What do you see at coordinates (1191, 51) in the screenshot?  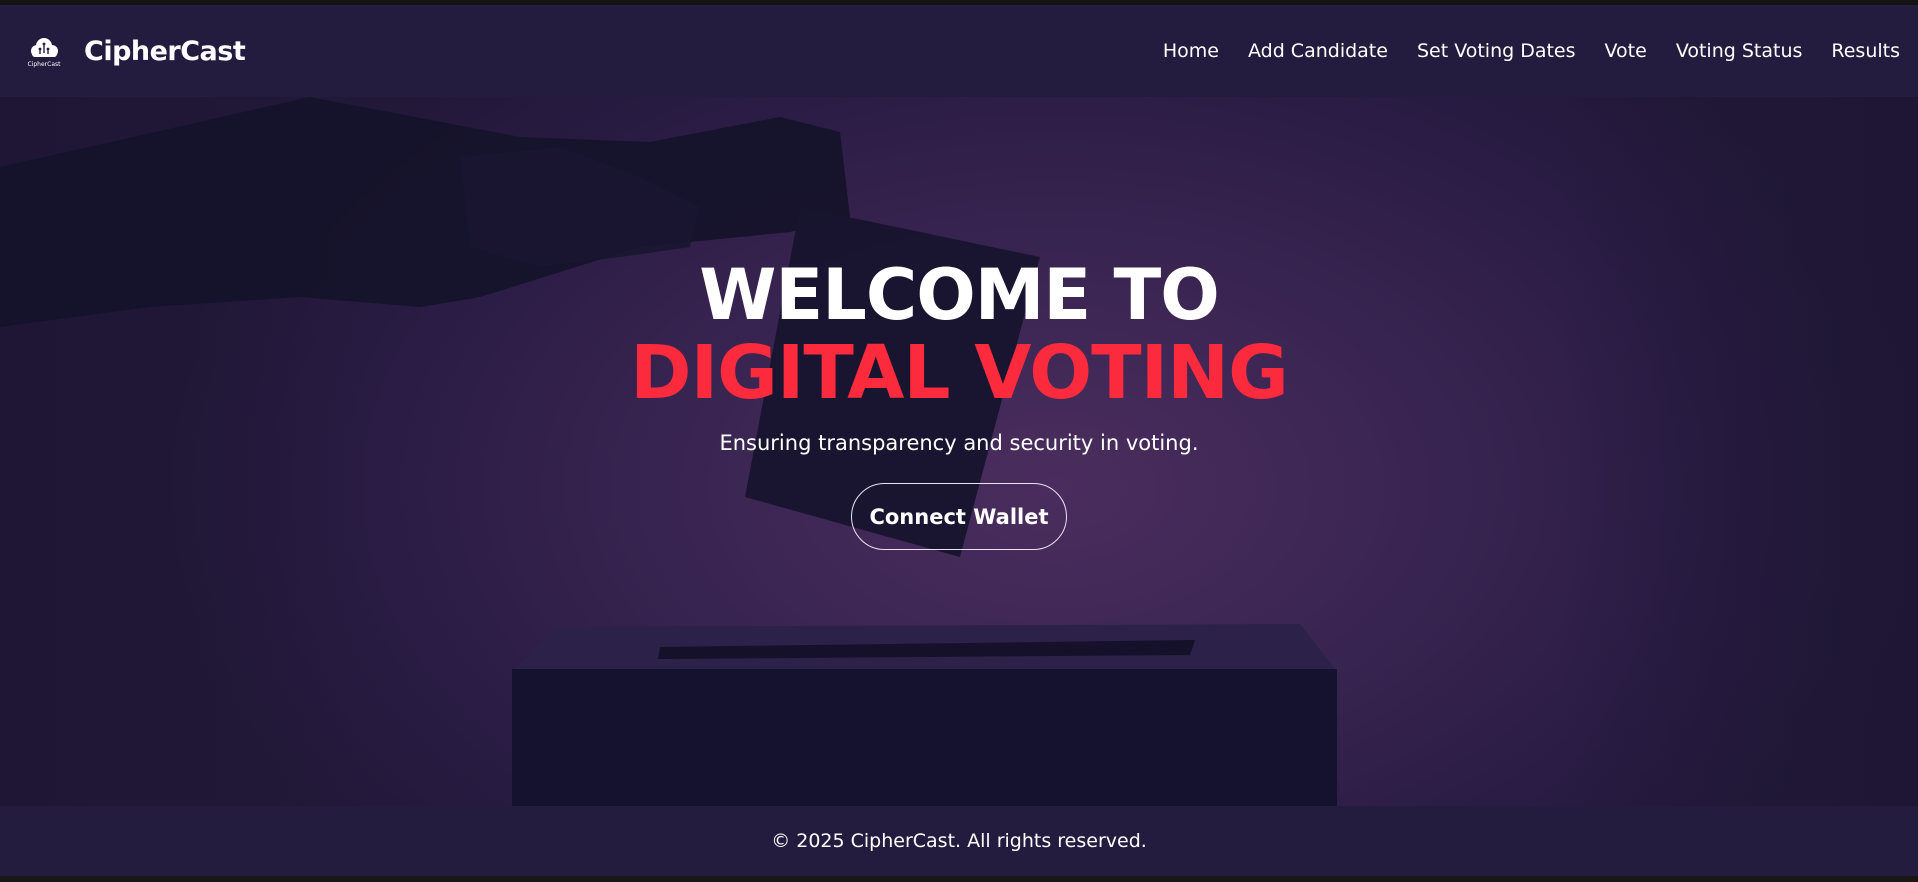 I see `nav-link-home: Home` at bounding box center [1191, 51].